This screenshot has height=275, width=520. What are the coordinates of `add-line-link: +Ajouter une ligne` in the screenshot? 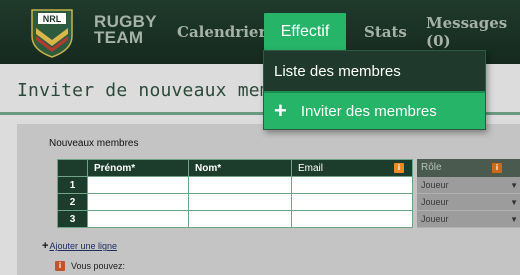 It's located at (79, 246).